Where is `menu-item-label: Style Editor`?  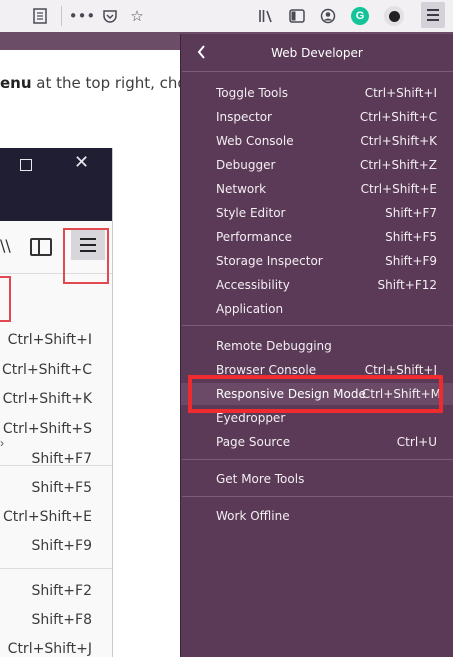
menu-item-label: Style Editor is located at coordinates (251, 213).